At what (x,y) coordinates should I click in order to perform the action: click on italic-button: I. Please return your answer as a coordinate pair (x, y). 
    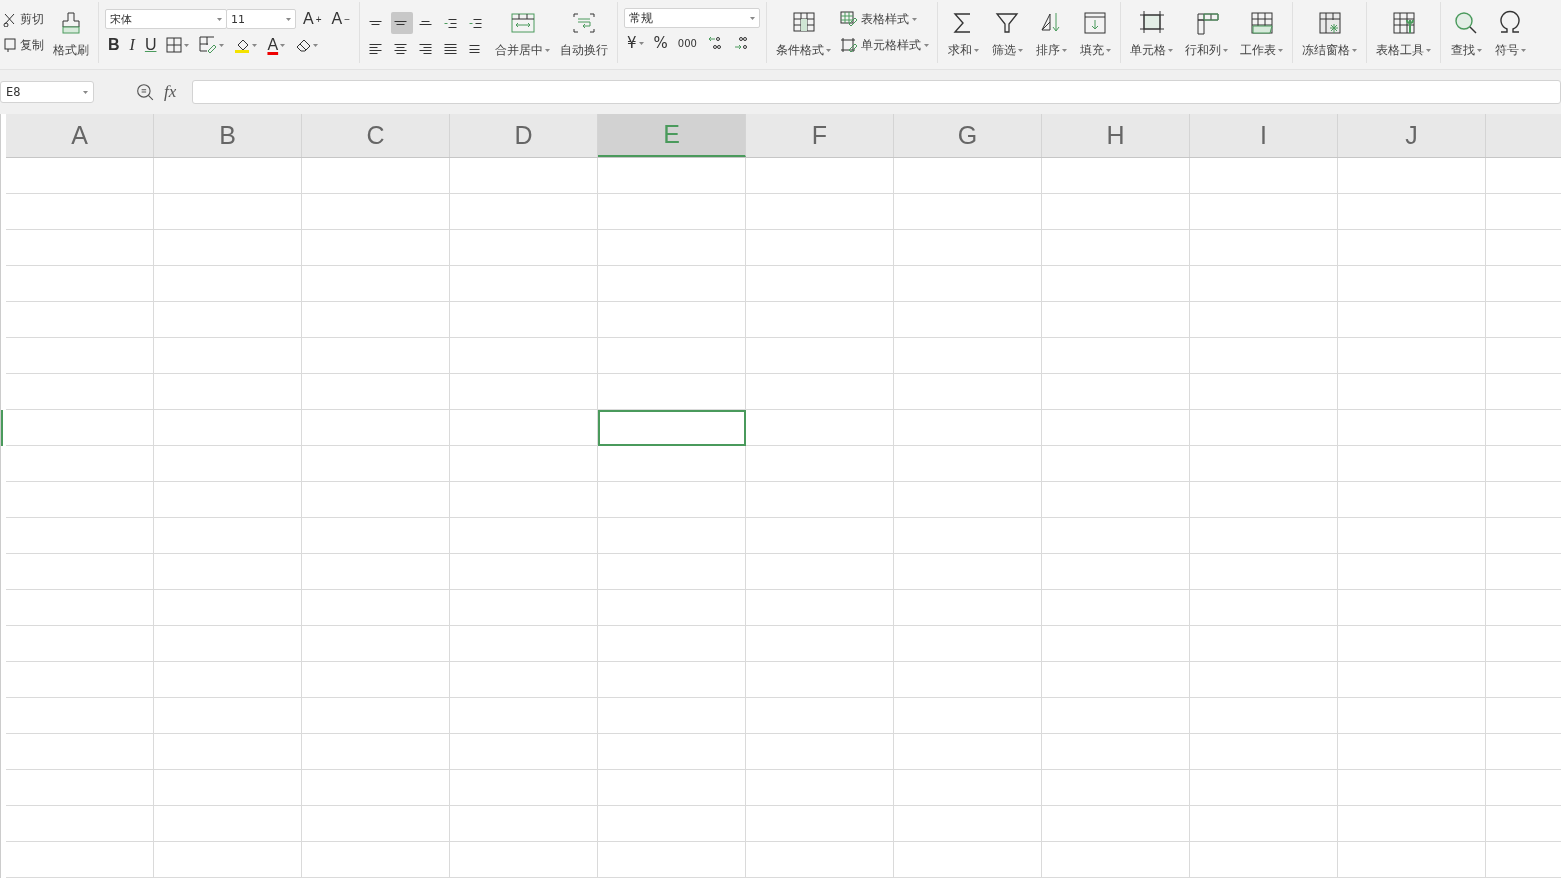
    Looking at the image, I should click on (132, 45).